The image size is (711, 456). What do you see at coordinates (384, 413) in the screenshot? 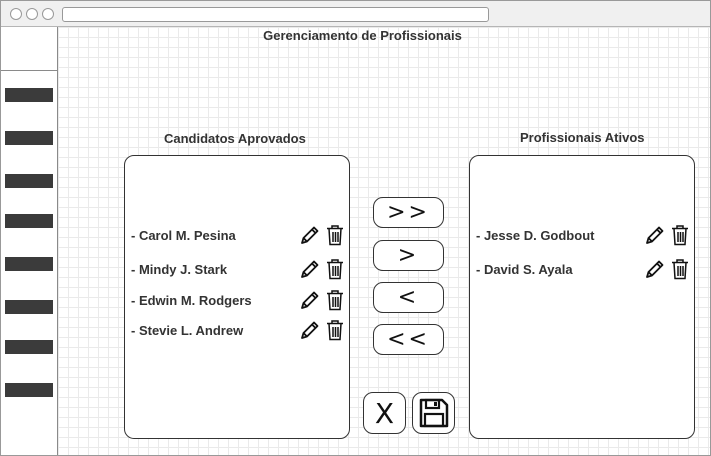
I see `cancel-button: X` at bounding box center [384, 413].